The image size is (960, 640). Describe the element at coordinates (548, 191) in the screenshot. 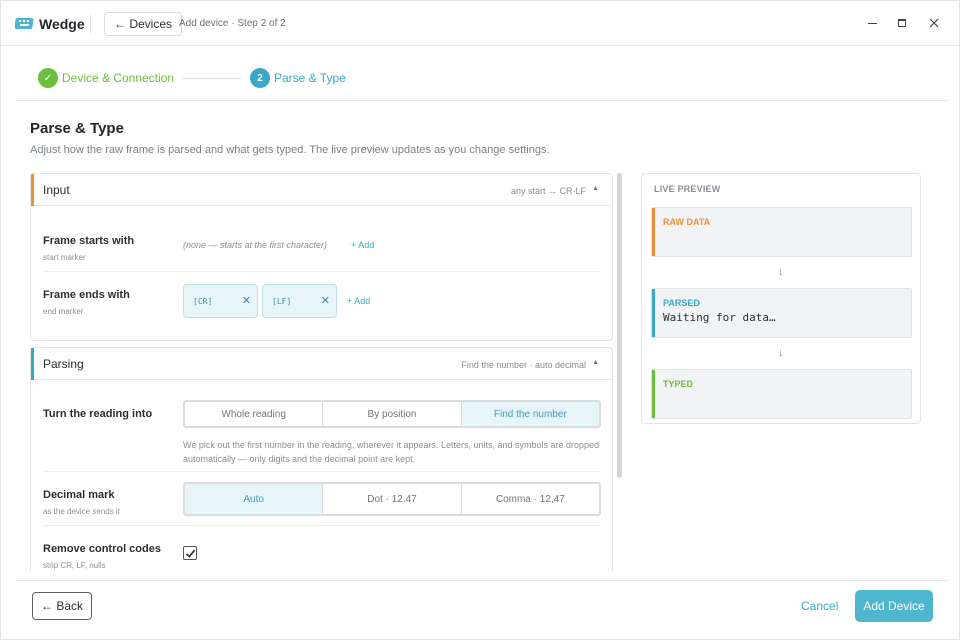

I see `input-section-summary: any start → CR·LF` at that location.